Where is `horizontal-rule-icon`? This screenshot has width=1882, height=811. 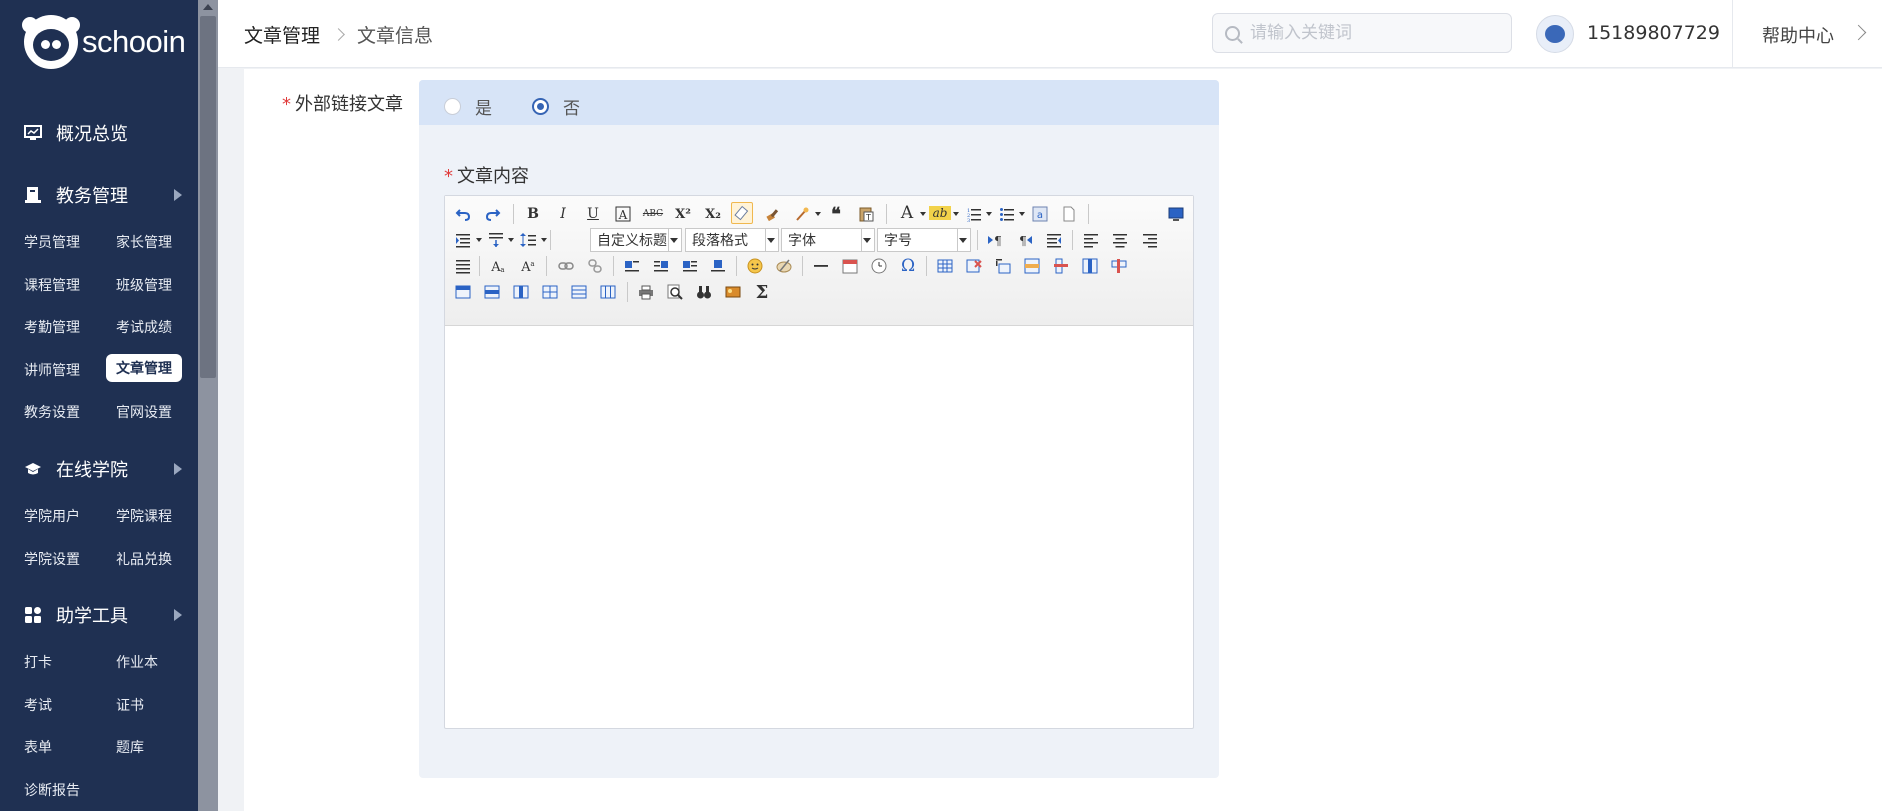 horizontal-rule-icon is located at coordinates (821, 266).